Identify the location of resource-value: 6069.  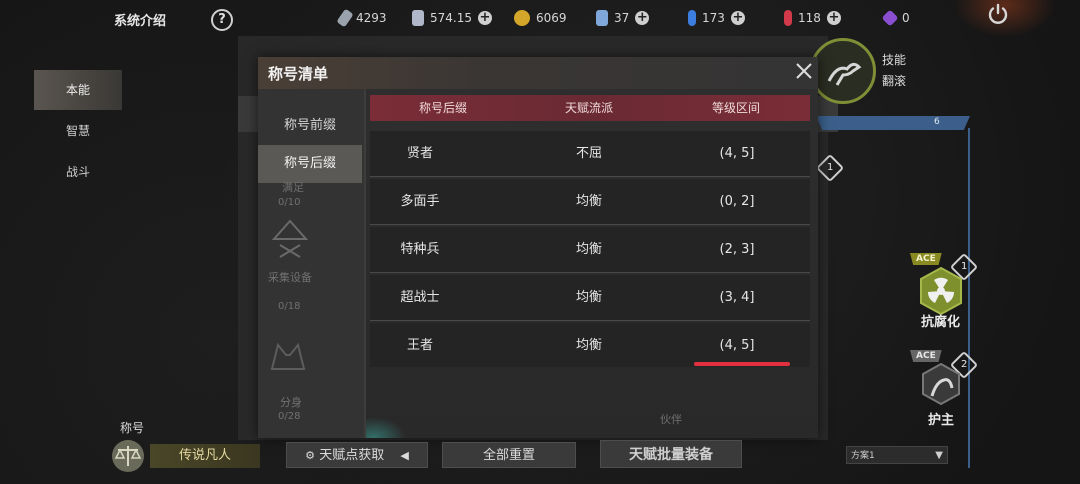
(551, 18).